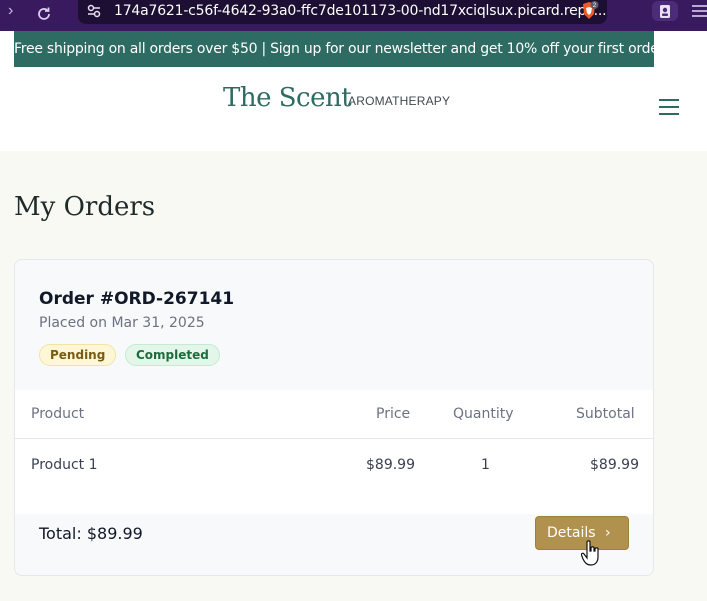 The width and height of the screenshot is (707, 601). Describe the element at coordinates (78, 355) in the screenshot. I see `status-badge-pending: Pending` at that location.